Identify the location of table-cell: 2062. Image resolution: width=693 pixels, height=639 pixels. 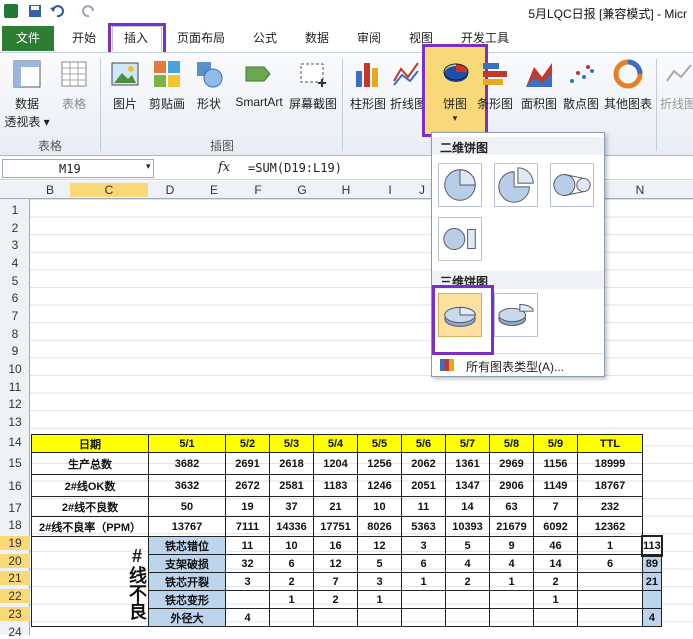
(423, 463).